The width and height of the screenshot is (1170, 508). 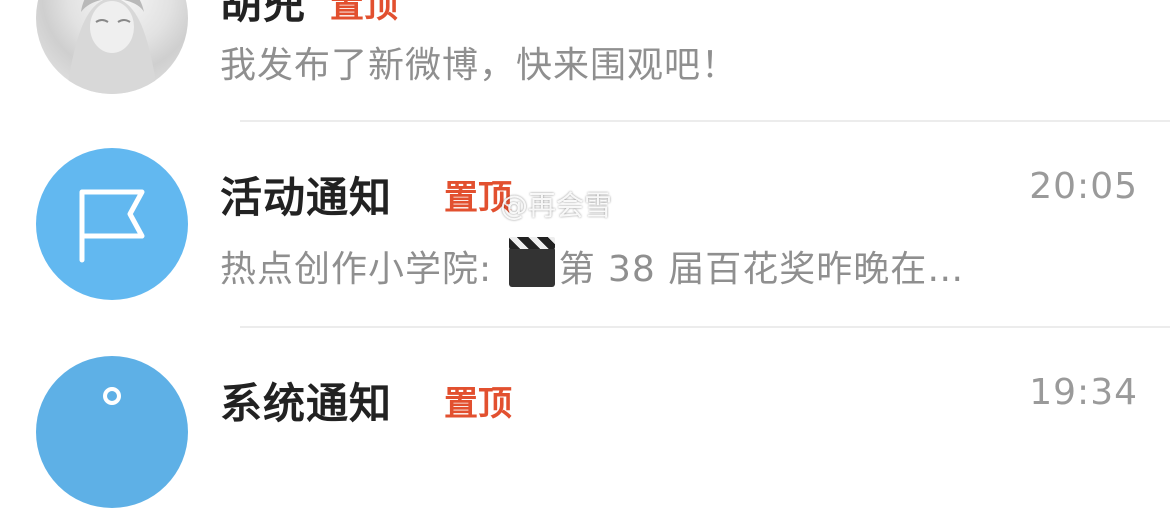 I want to click on flag-icon, so click(x=112, y=226).